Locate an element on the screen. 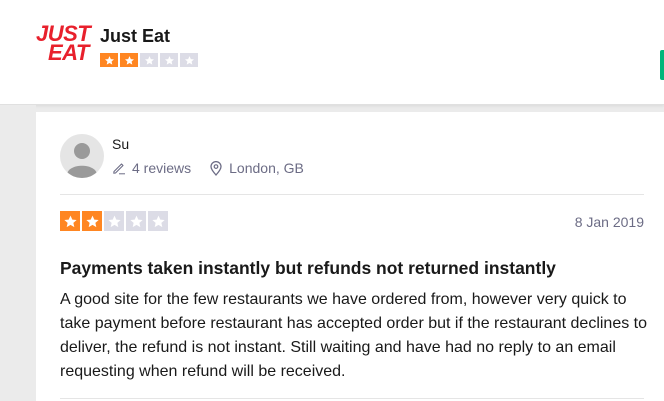 Image resolution: width=664 pixels, height=401 pixels. reviewer-location: London, GB is located at coordinates (256, 168).